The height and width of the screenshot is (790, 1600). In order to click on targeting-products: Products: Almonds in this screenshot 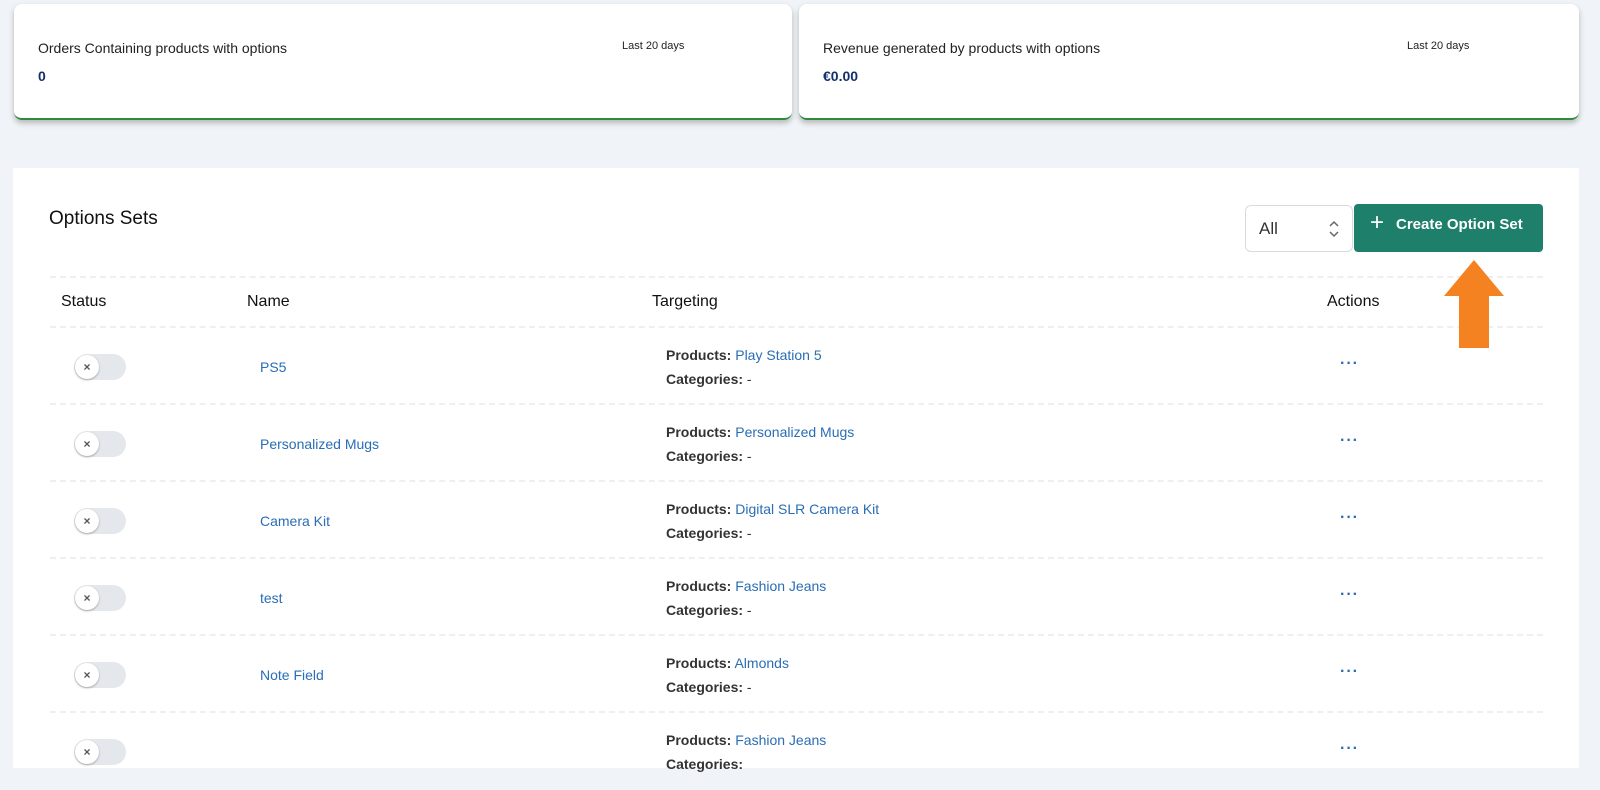, I will do `click(727, 663)`.